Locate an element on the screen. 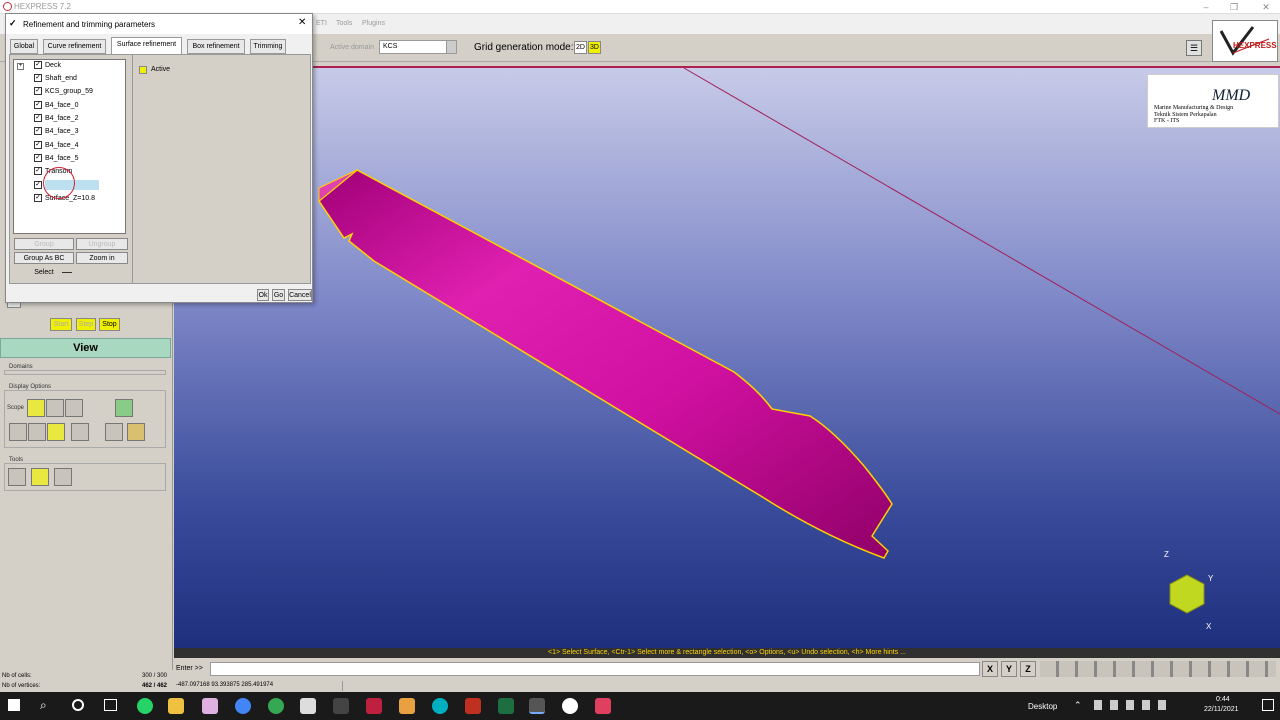  desktop-label: Desktop is located at coordinates (1042, 706).